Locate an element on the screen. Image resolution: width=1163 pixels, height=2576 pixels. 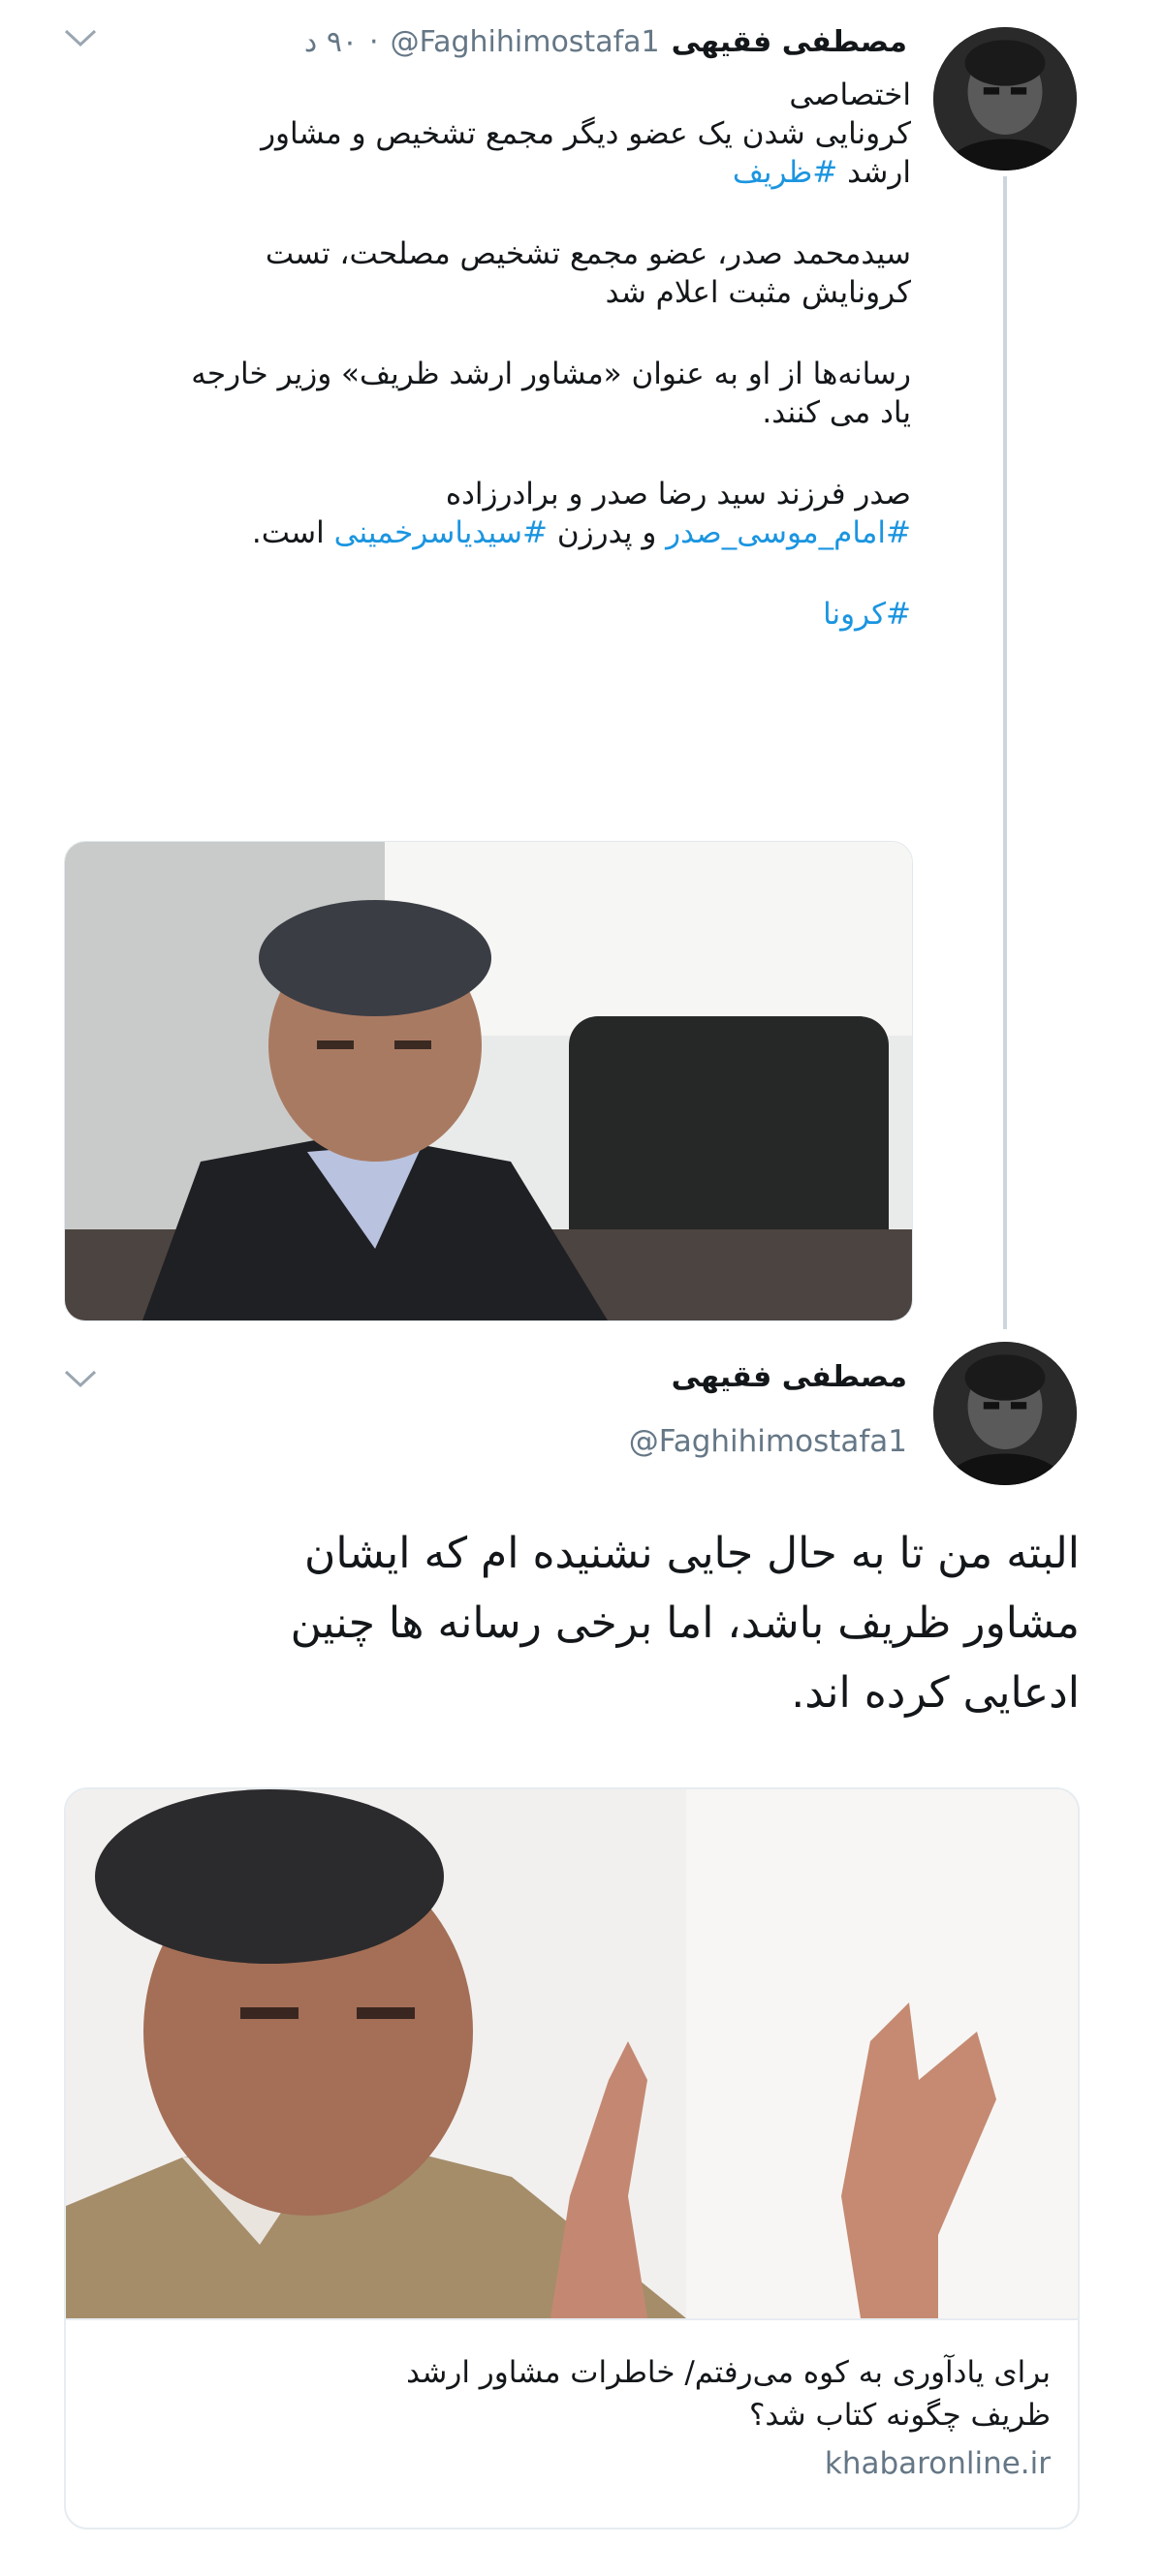
text-line: کرونایش مثبت اعلام شد is located at coordinates (758, 292).